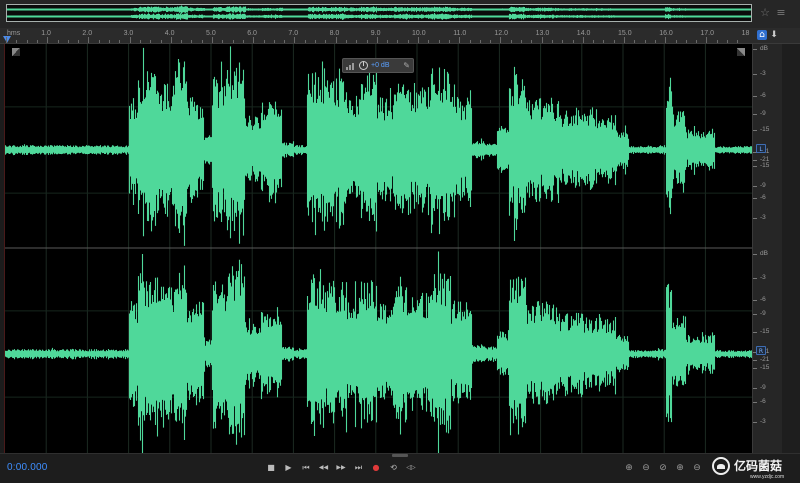 The width and height of the screenshot is (800, 483). Describe the element at coordinates (400, 455) in the screenshot. I see `resize-grip` at that location.